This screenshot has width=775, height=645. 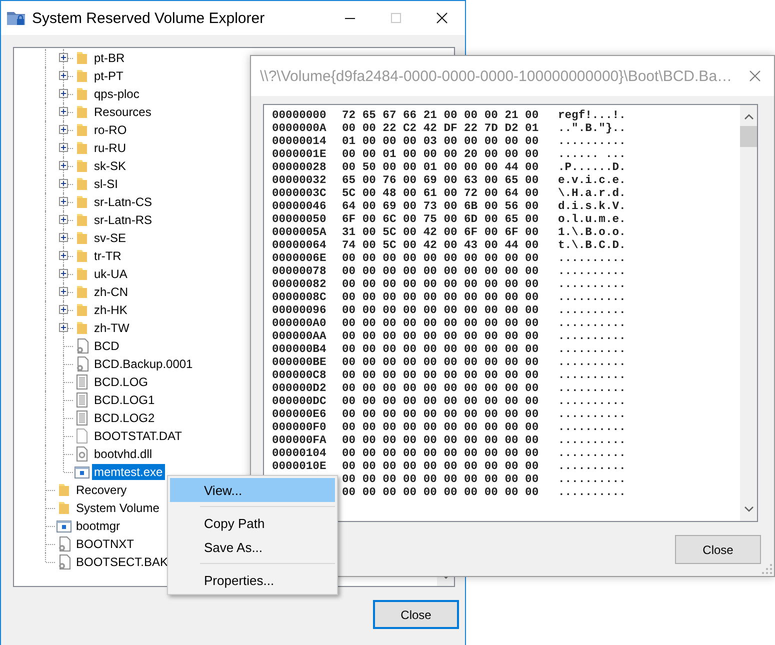 What do you see at coordinates (111, 310) in the screenshot?
I see `tree-item: zh-HK` at bounding box center [111, 310].